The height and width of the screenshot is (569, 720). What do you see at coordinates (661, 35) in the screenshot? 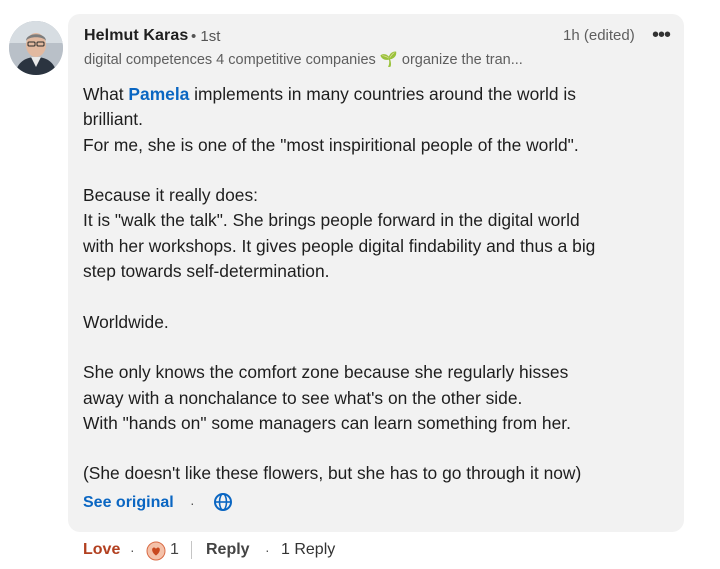
I see `more-options-icon: •••` at bounding box center [661, 35].